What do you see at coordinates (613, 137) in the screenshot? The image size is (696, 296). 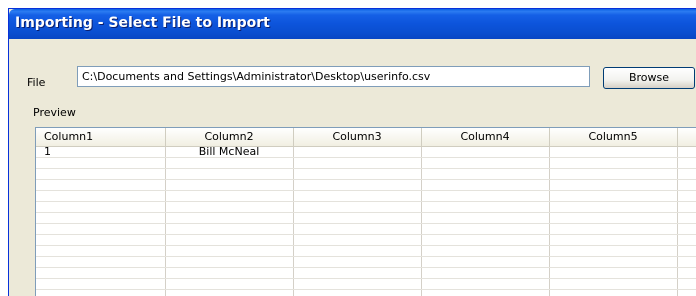 I see `column-header: Column5` at bounding box center [613, 137].